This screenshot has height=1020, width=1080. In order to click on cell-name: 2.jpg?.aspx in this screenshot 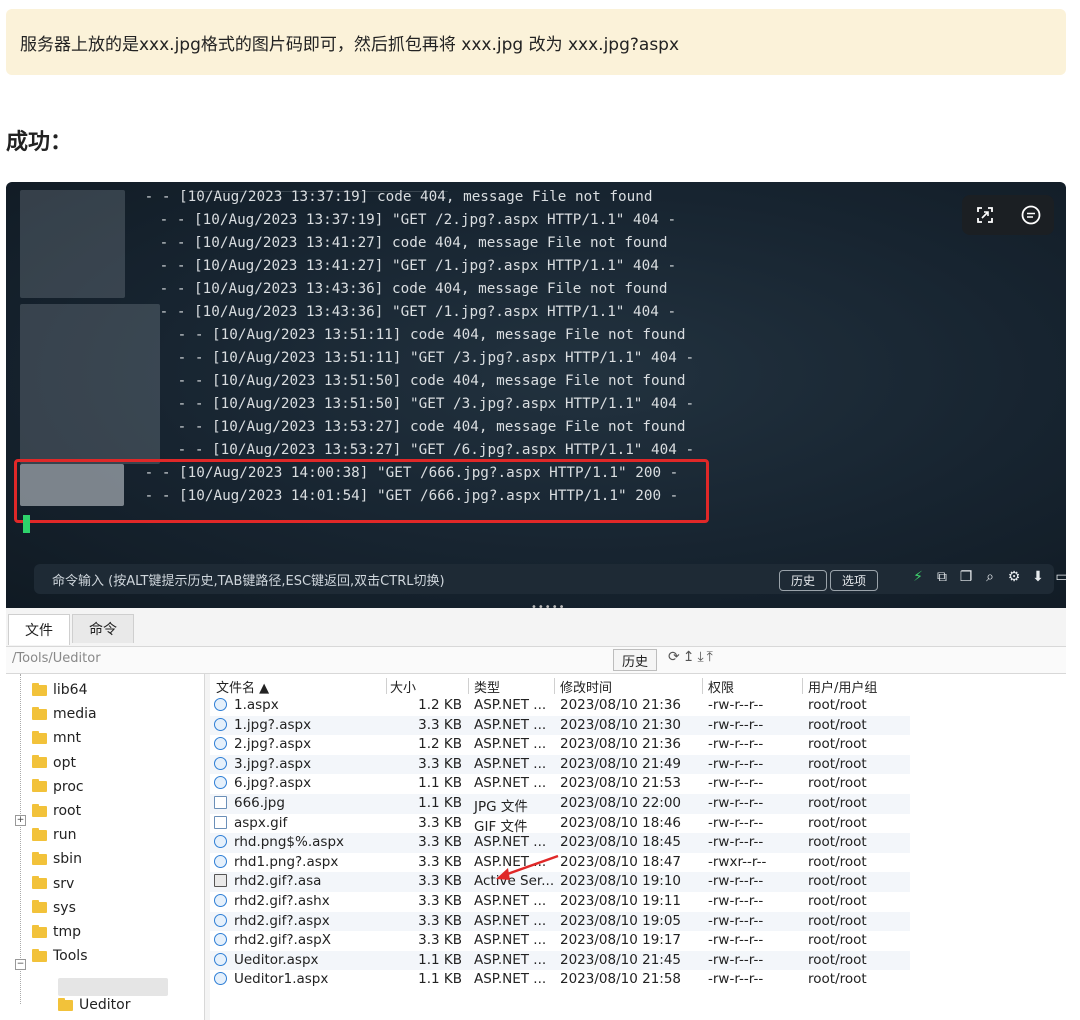, I will do `click(273, 744)`.